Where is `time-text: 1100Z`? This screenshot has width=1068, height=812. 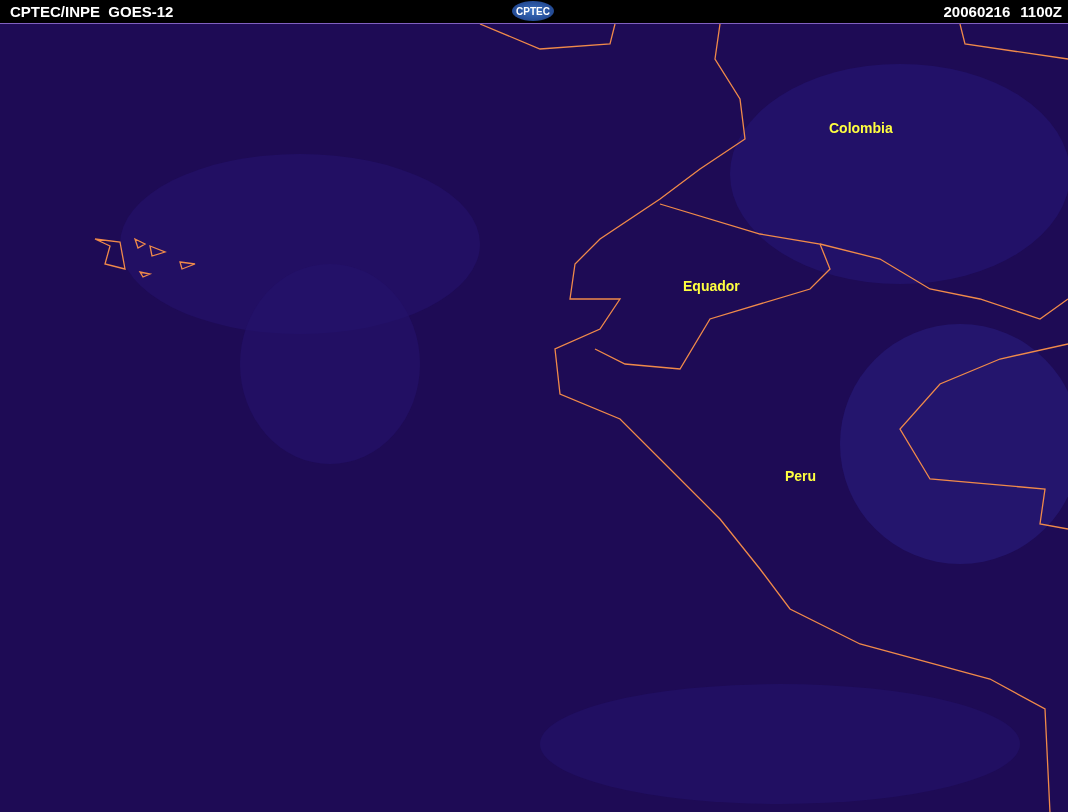
time-text: 1100Z is located at coordinates (1041, 11).